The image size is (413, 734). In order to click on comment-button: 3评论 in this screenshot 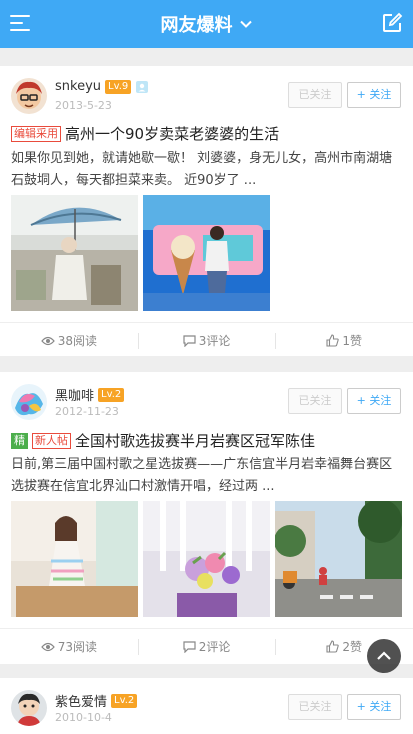, I will do `click(206, 340)`.